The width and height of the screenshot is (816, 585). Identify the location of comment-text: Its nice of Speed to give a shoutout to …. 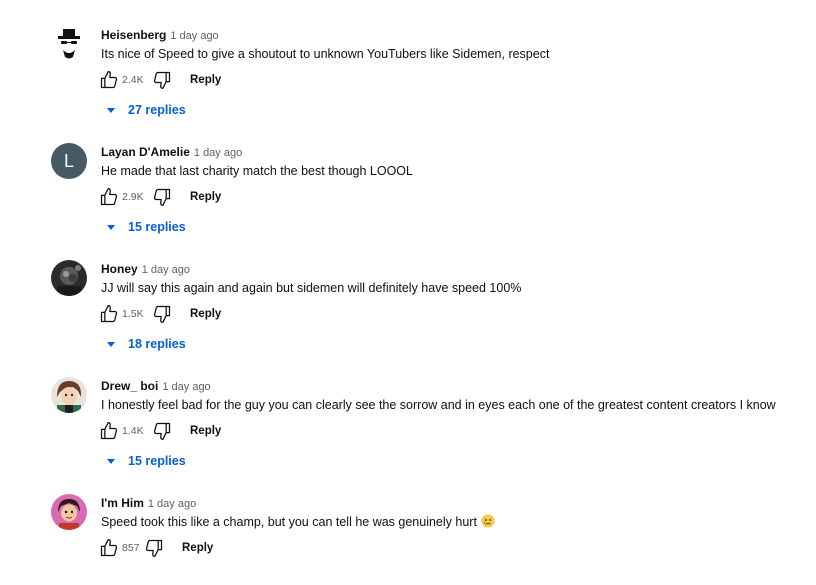
(325, 54).